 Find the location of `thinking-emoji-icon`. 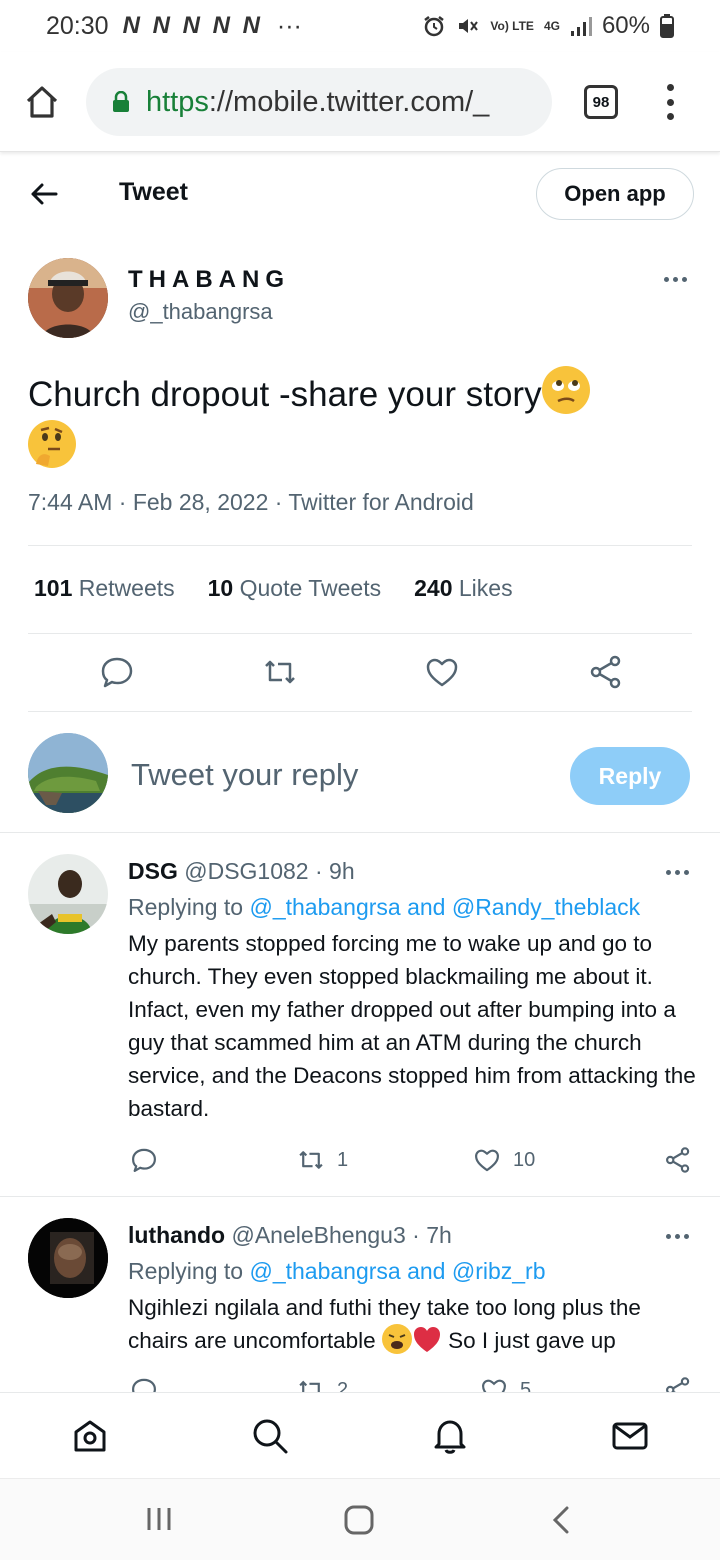

thinking-emoji-icon is located at coordinates (52, 444).